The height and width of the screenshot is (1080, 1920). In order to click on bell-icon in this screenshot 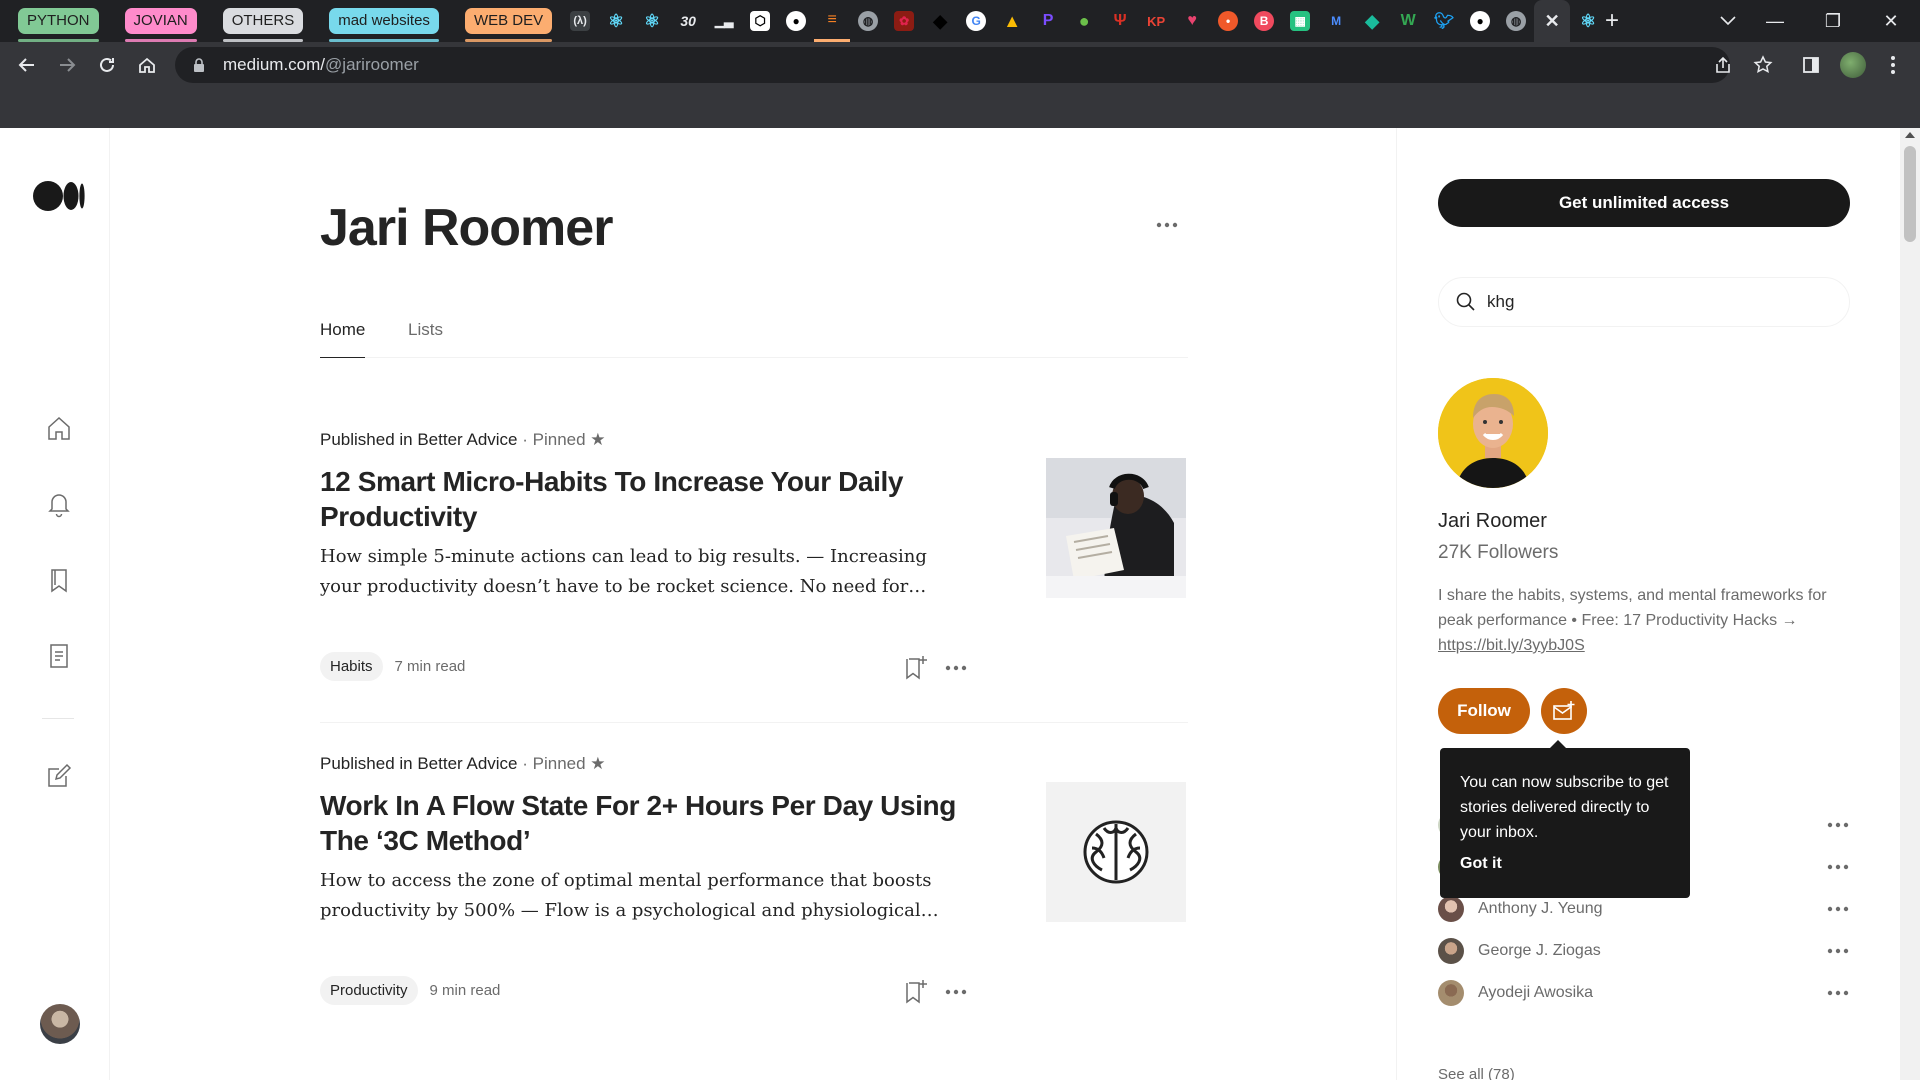, I will do `click(59, 504)`.